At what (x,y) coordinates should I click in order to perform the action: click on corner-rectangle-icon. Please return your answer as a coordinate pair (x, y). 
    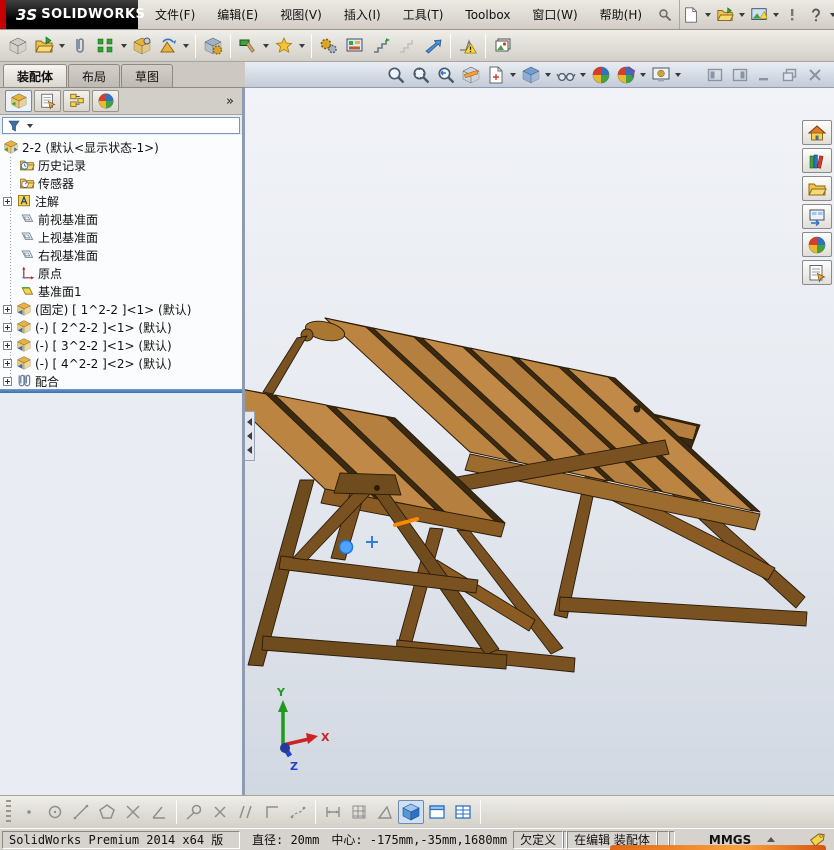
    Looking at the image, I should click on (272, 812).